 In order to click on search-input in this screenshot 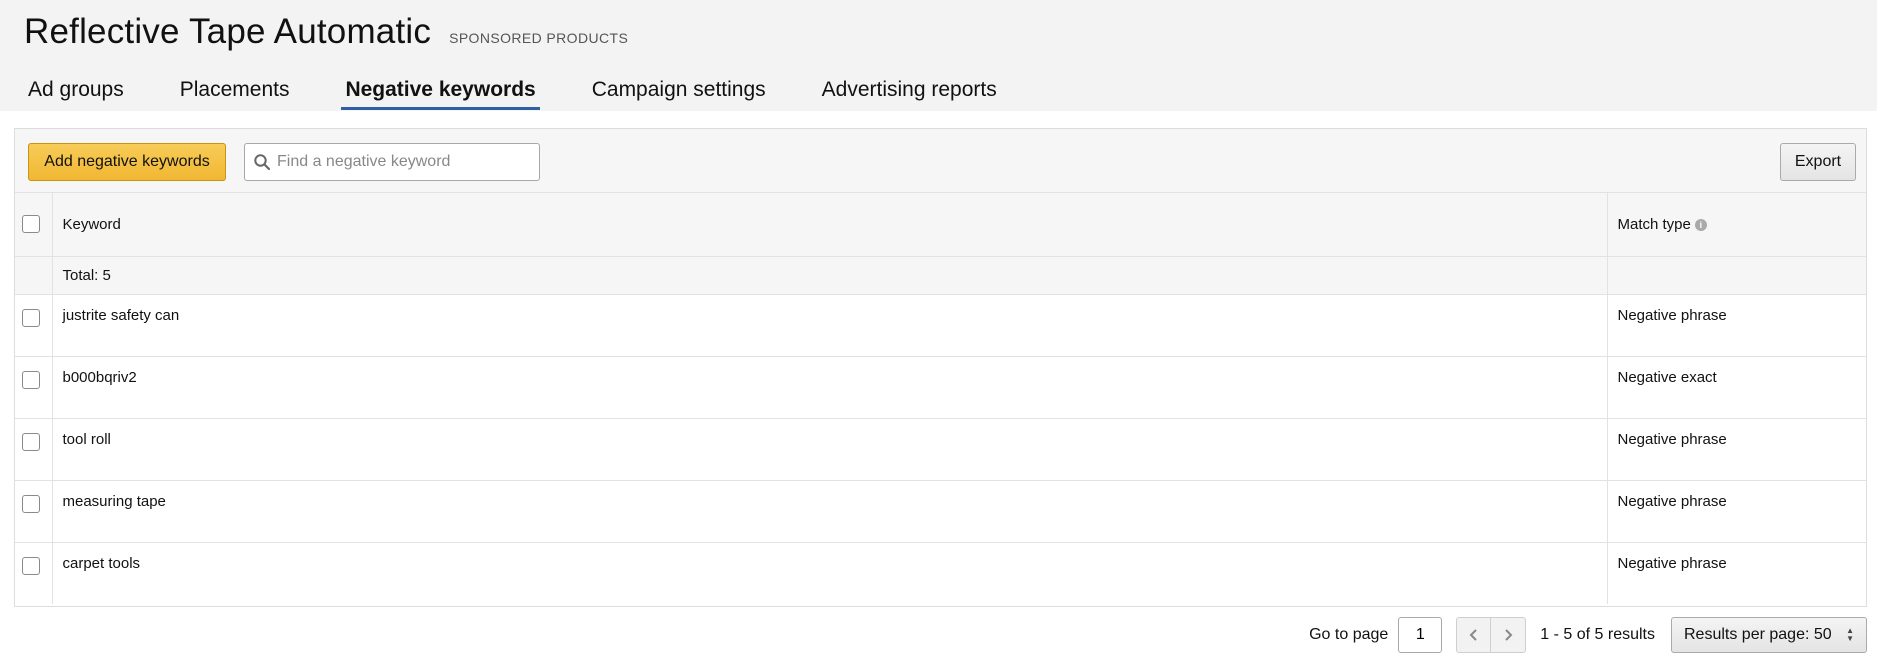, I will do `click(406, 162)`.